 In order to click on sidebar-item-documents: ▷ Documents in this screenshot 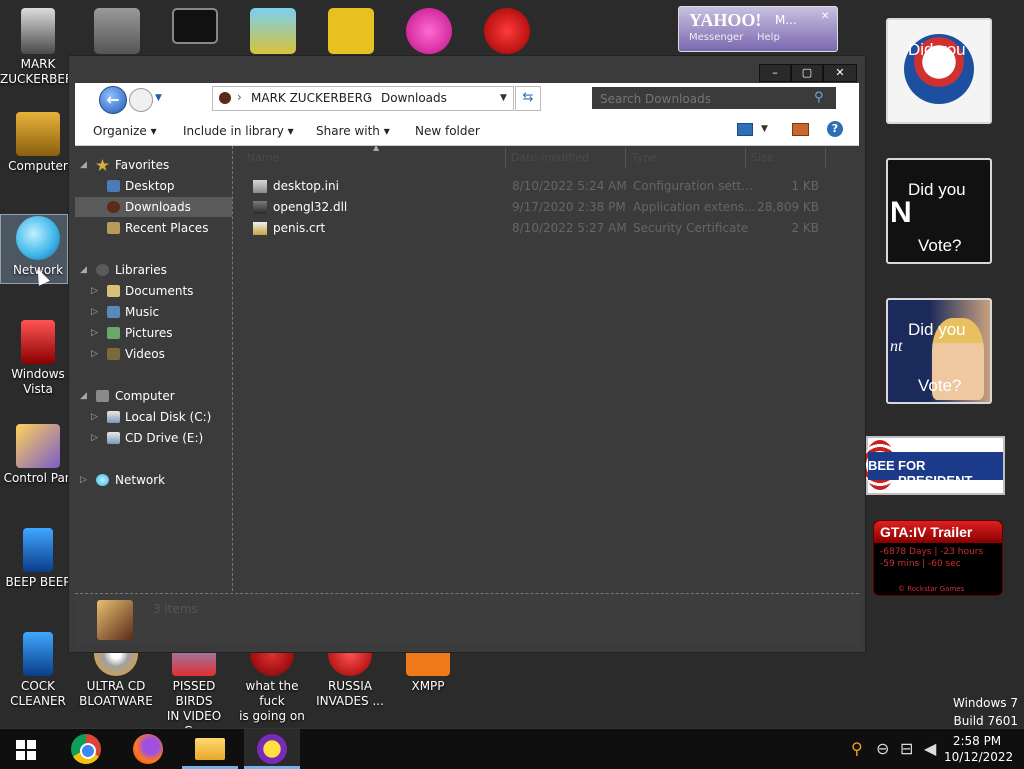, I will do `click(153, 291)`.